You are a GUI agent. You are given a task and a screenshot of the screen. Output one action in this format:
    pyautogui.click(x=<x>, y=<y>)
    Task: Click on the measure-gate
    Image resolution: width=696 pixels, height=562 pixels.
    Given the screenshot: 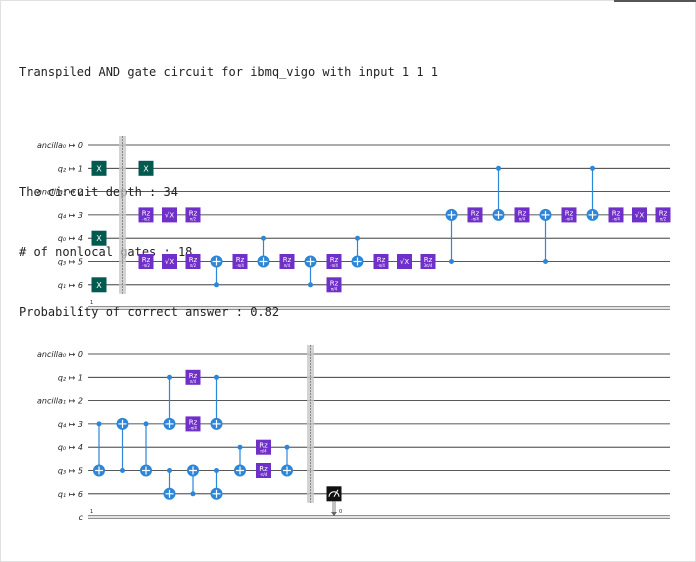 What is the action you would take?
    pyautogui.click(x=334, y=494)
    